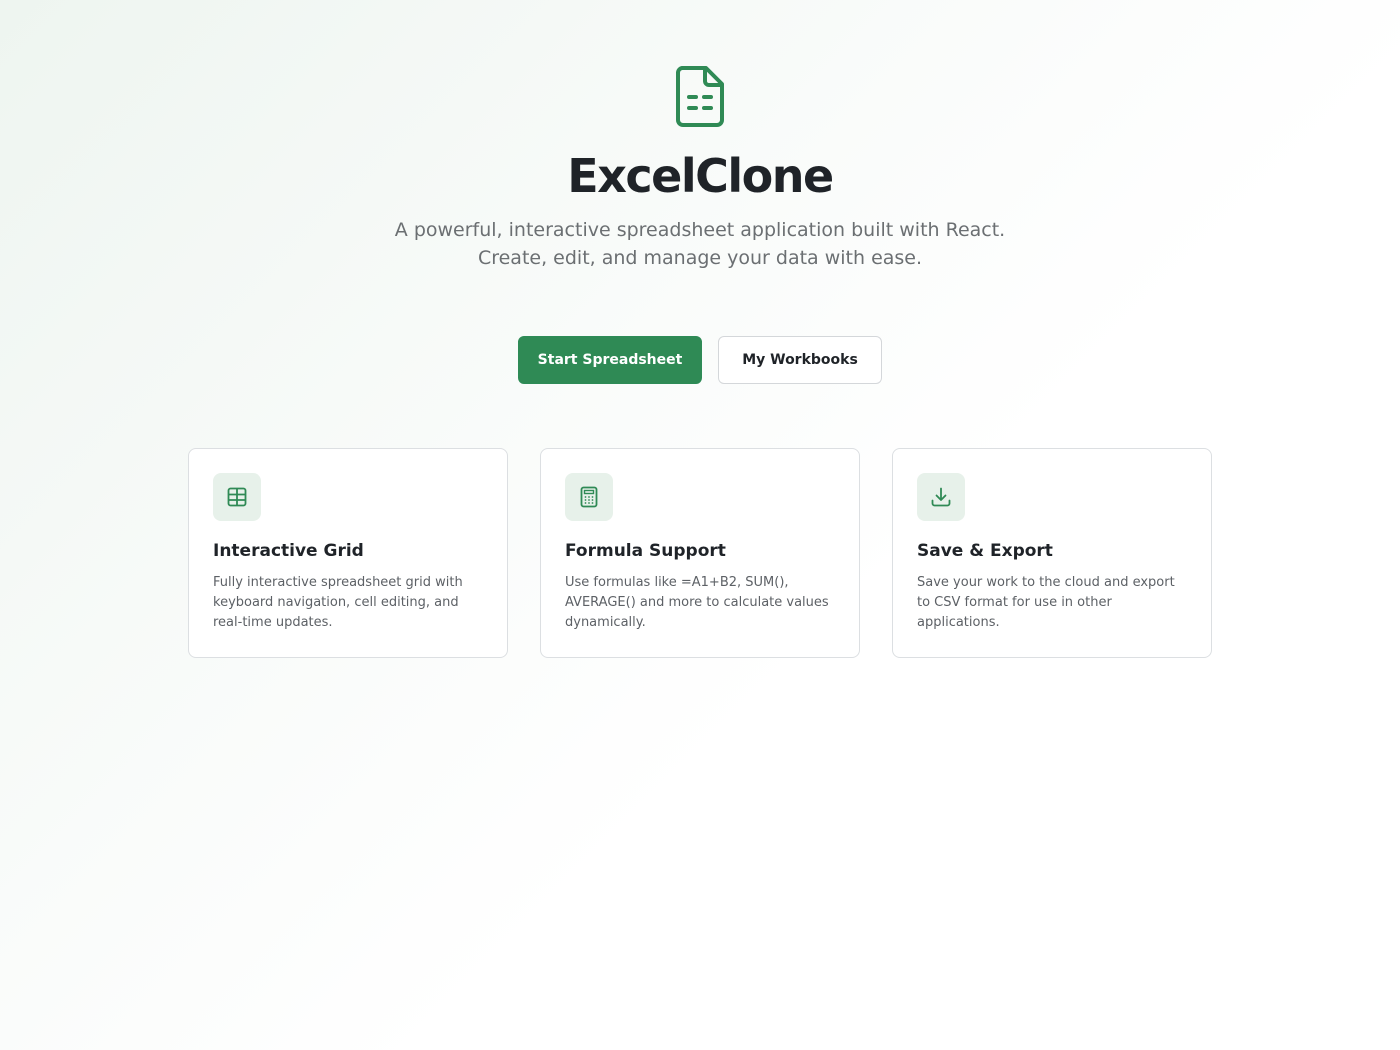 The image size is (1400, 1050). Describe the element at coordinates (941, 497) in the screenshot. I see `download-icon` at that location.